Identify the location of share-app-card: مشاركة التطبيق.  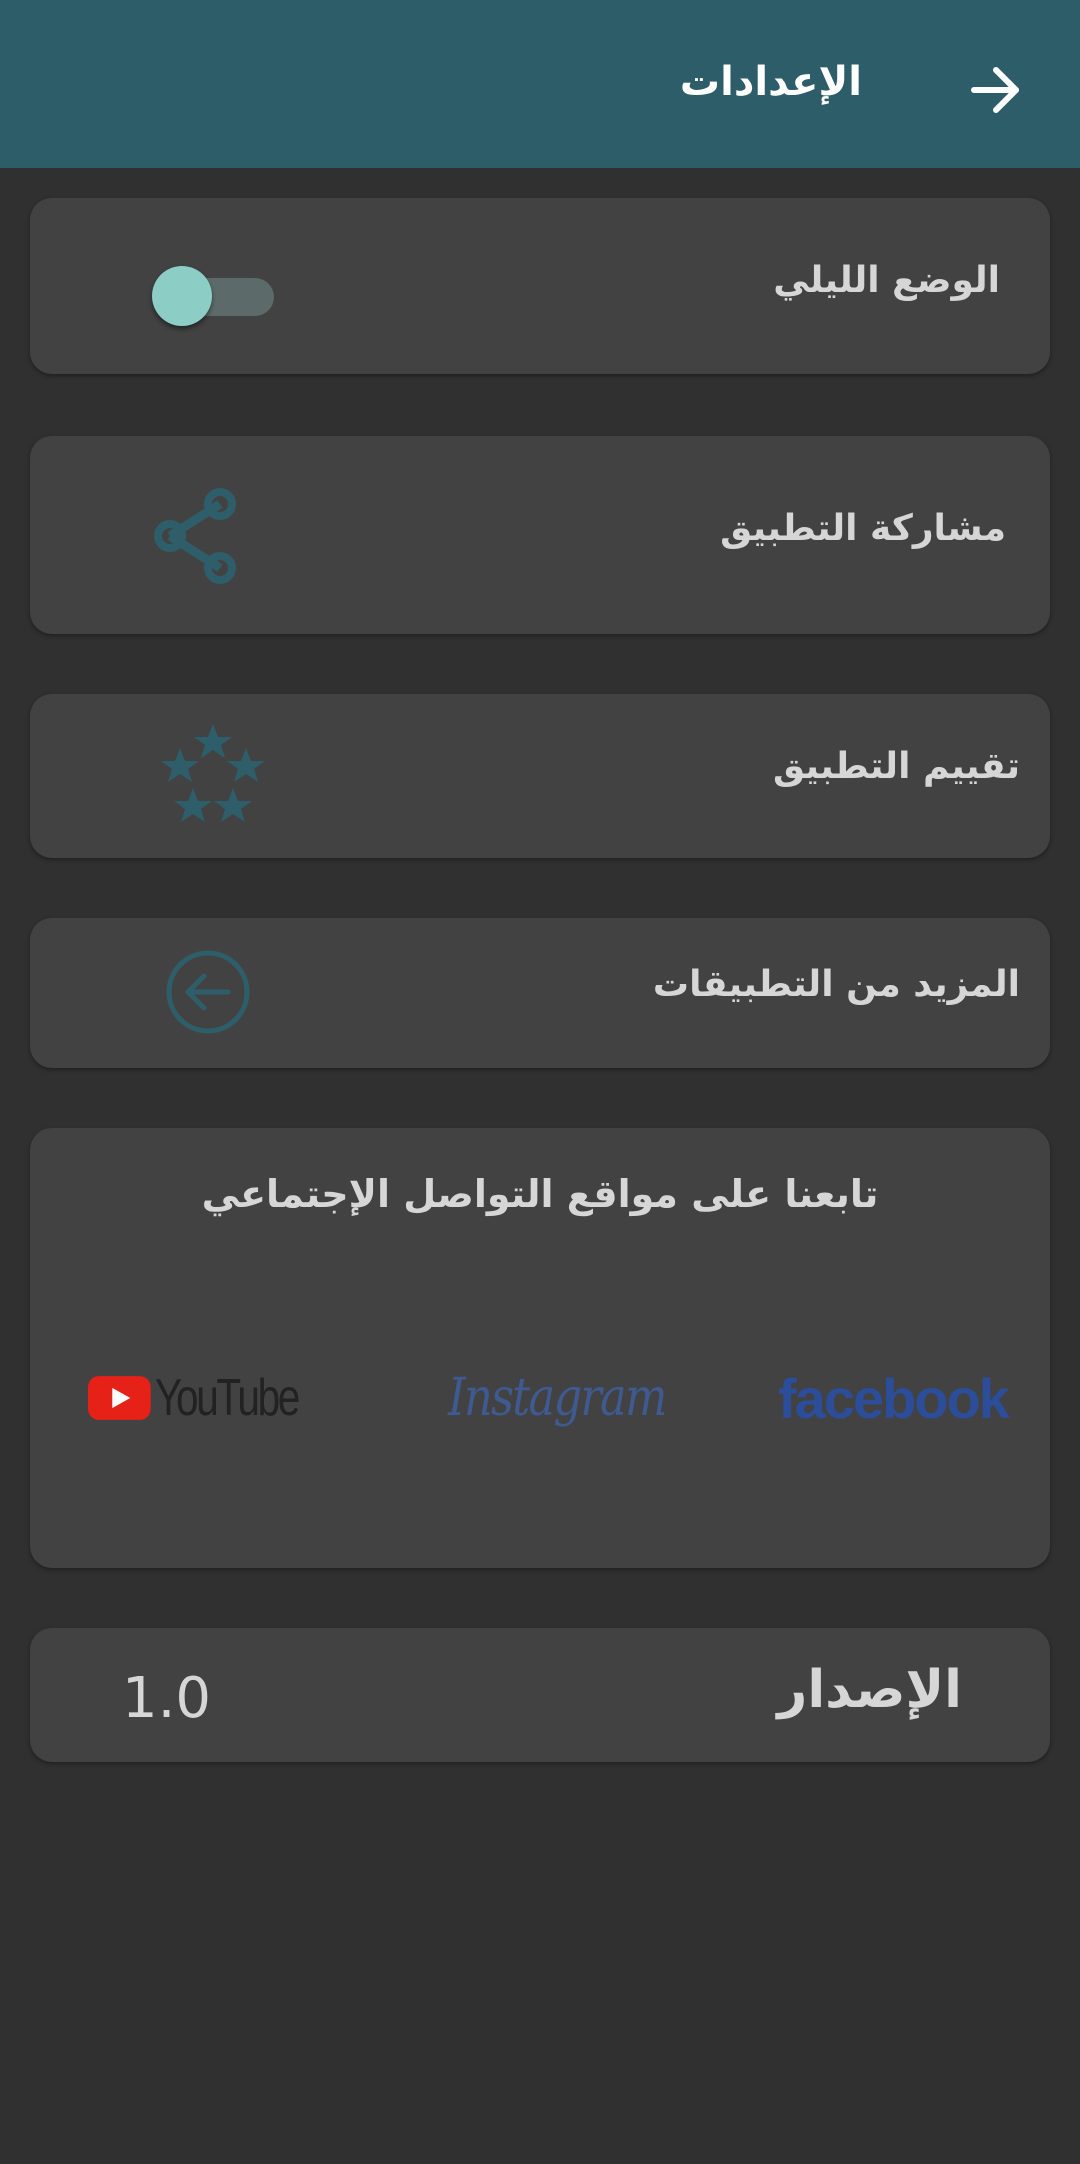
(540, 535).